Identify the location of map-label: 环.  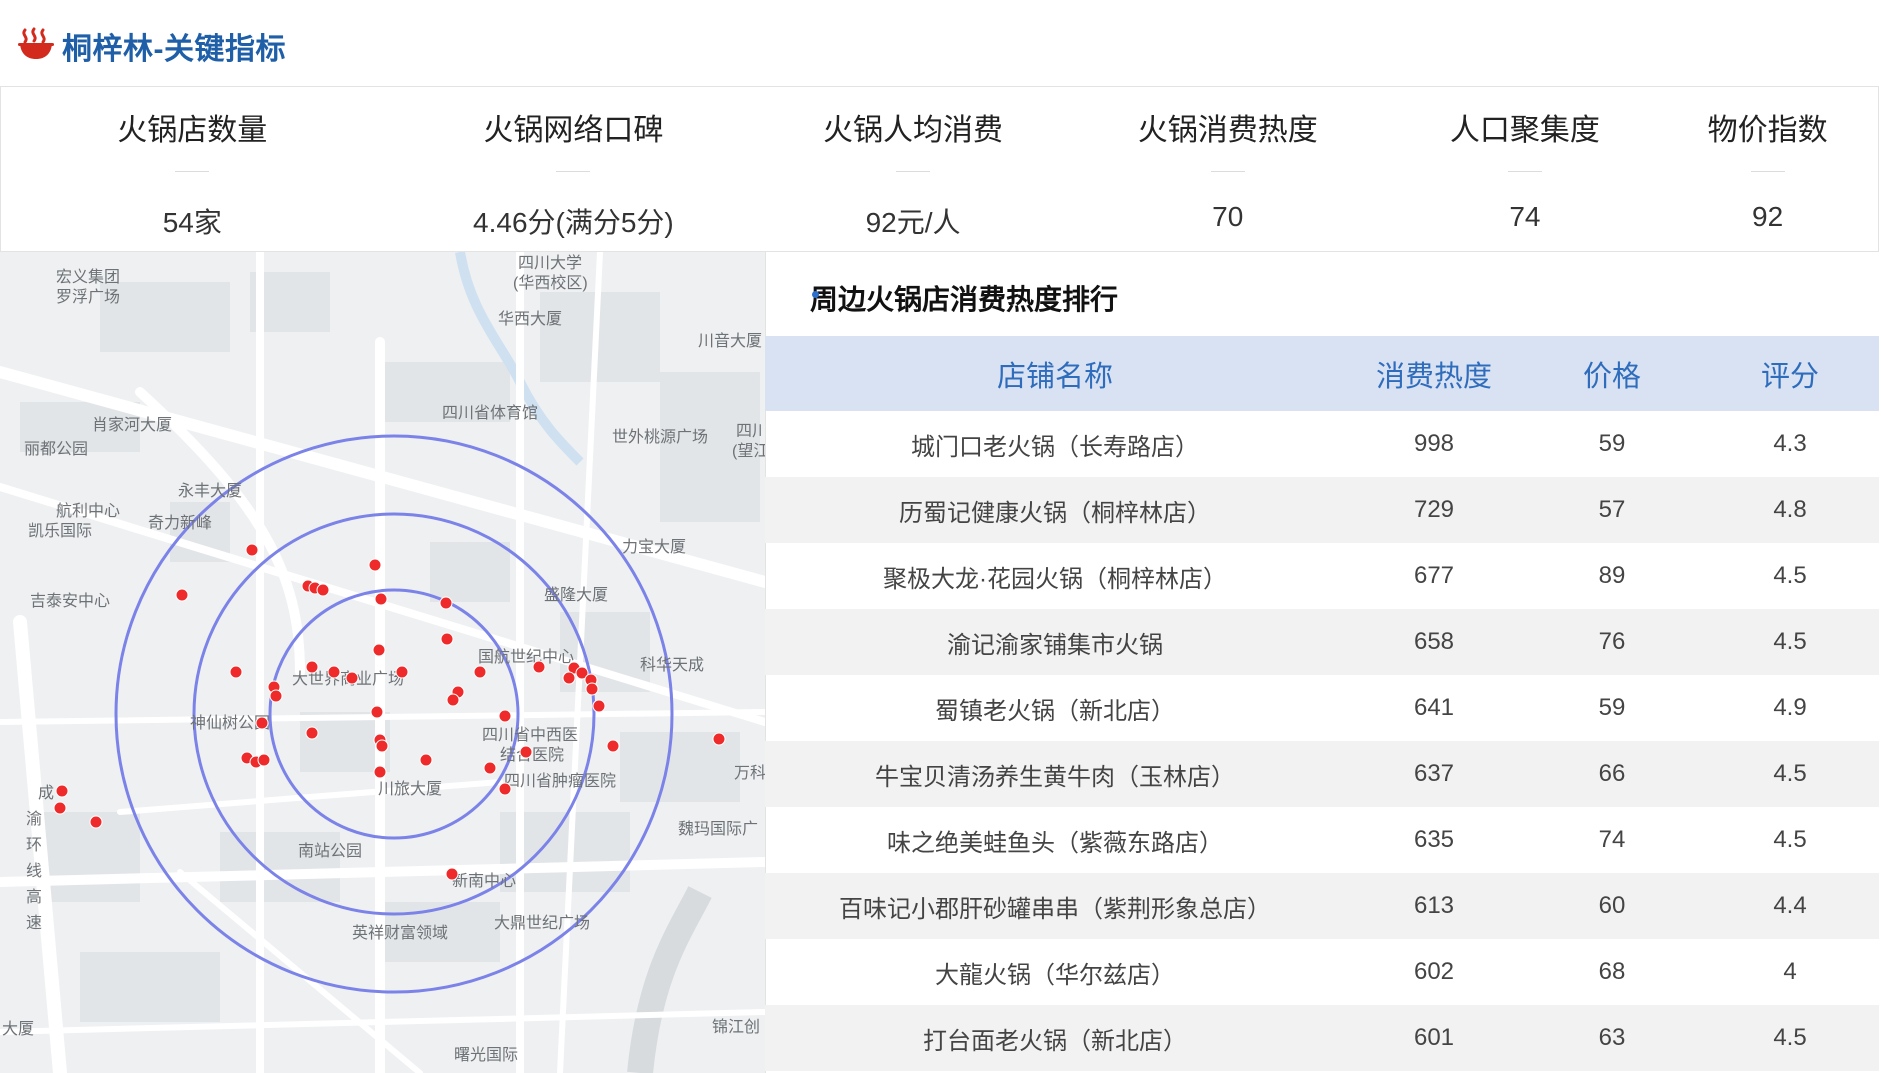
(34, 845).